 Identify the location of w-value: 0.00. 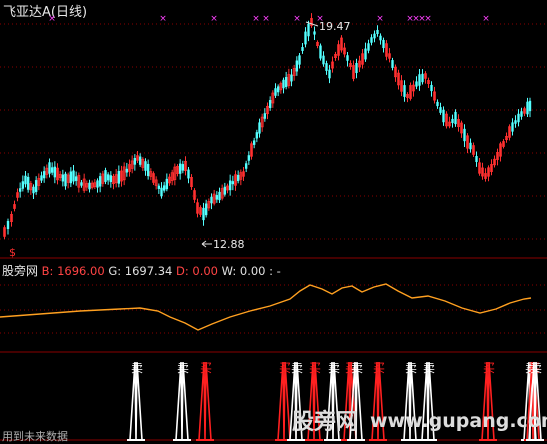
(252, 271).